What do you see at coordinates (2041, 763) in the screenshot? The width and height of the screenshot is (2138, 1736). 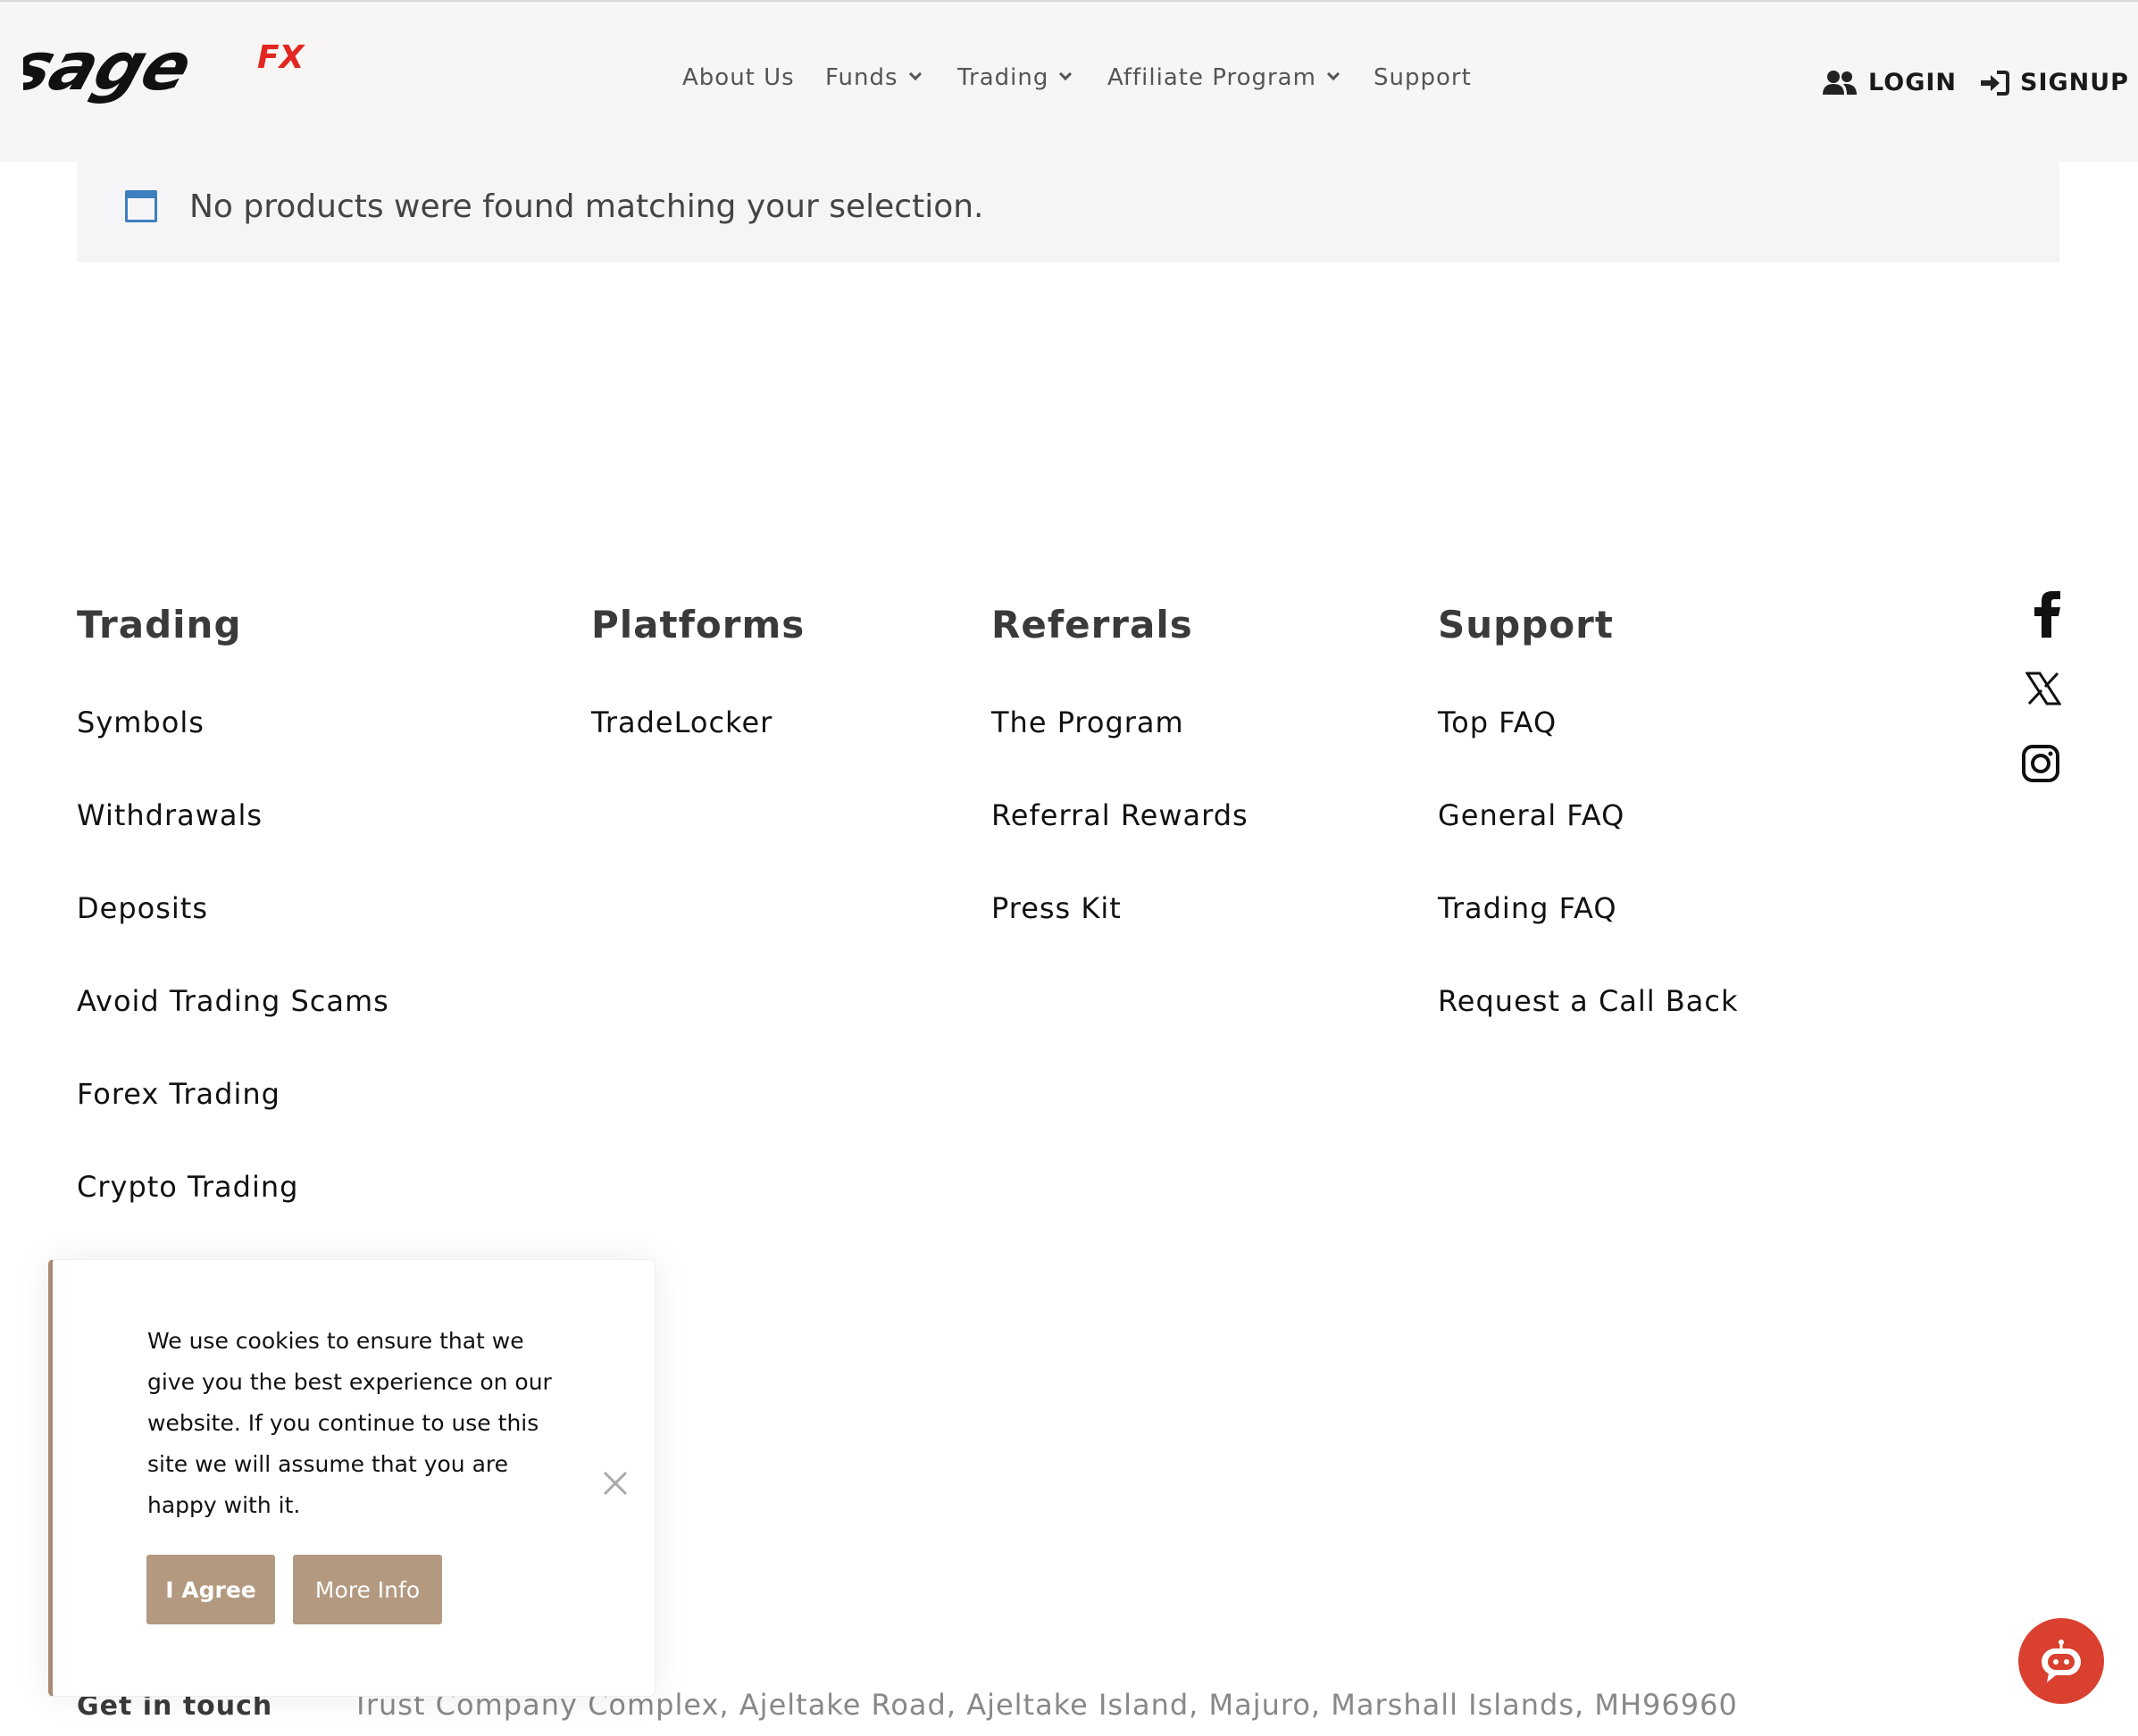 I see `instagram-icon` at bounding box center [2041, 763].